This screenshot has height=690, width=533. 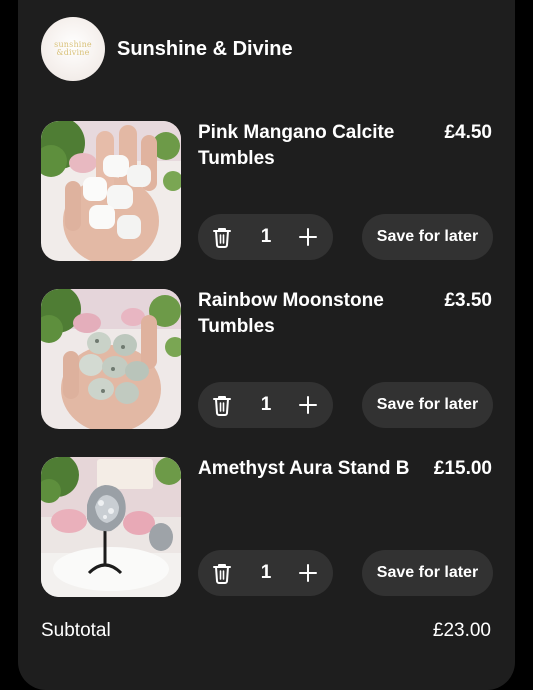 What do you see at coordinates (308, 146) in the screenshot?
I see `item-title: Pink Mangano Calcite Tumbles` at bounding box center [308, 146].